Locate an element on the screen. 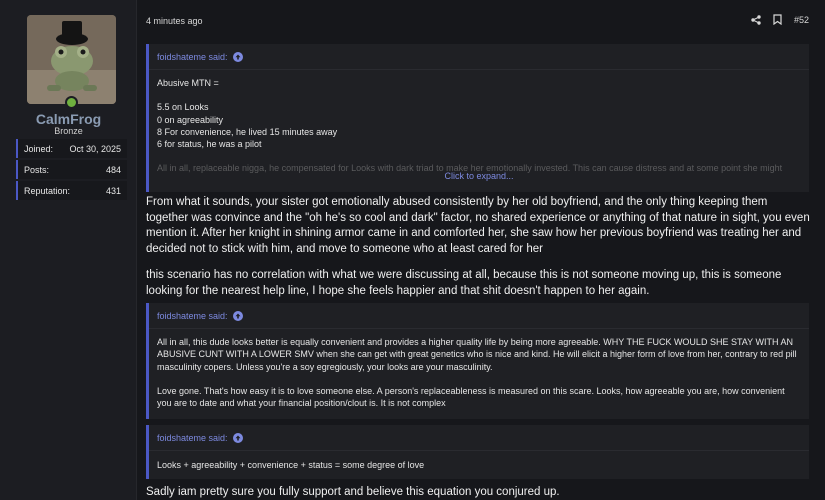  post-number: #52 is located at coordinates (801, 20).